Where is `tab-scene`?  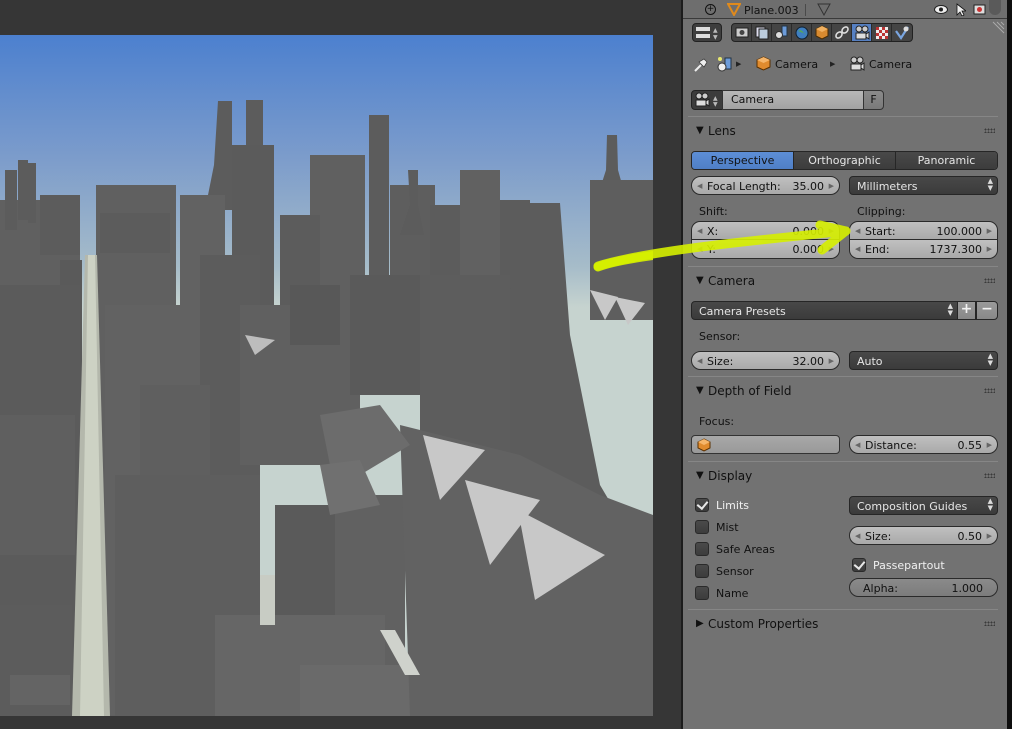 tab-scene is located at coordinates (782, 32).